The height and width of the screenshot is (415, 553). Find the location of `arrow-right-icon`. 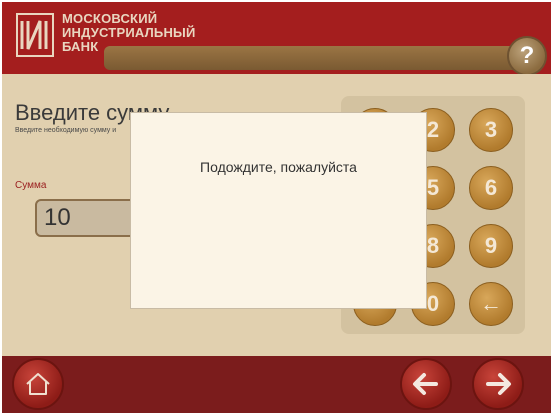

arrow-right-icon is located at coordinates (498, 384).